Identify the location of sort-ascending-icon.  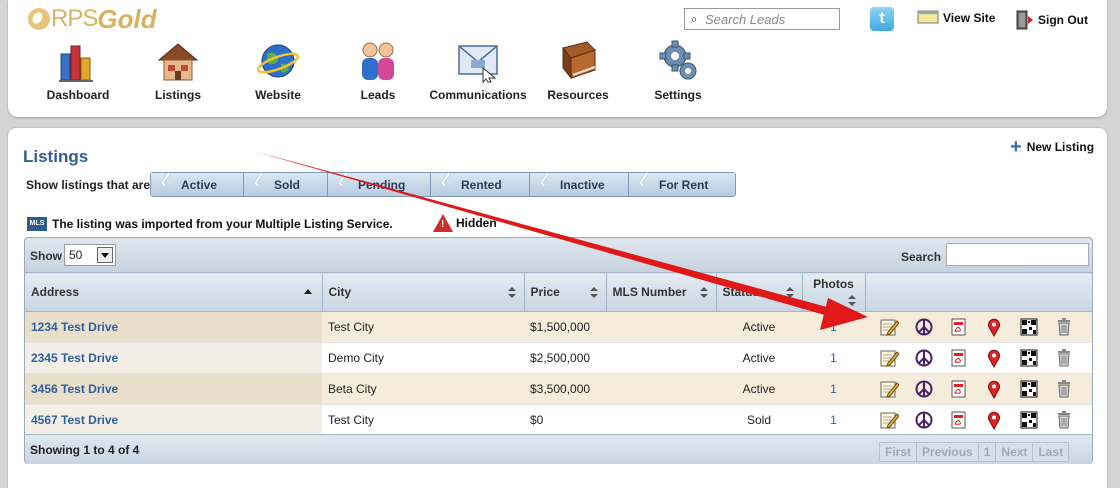
(307, 291).